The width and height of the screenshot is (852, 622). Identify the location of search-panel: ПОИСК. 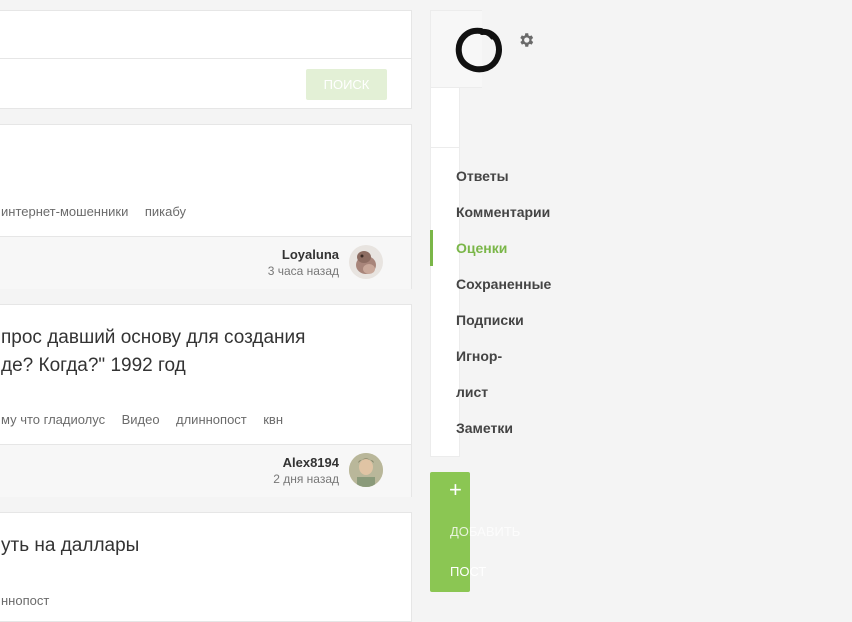
(206, 59).